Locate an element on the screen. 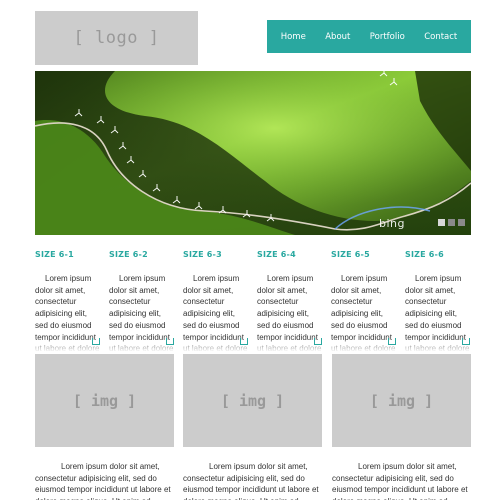 The image size is (500, 500). logo-text: [ logo ] is located at coordinates (116, 38).